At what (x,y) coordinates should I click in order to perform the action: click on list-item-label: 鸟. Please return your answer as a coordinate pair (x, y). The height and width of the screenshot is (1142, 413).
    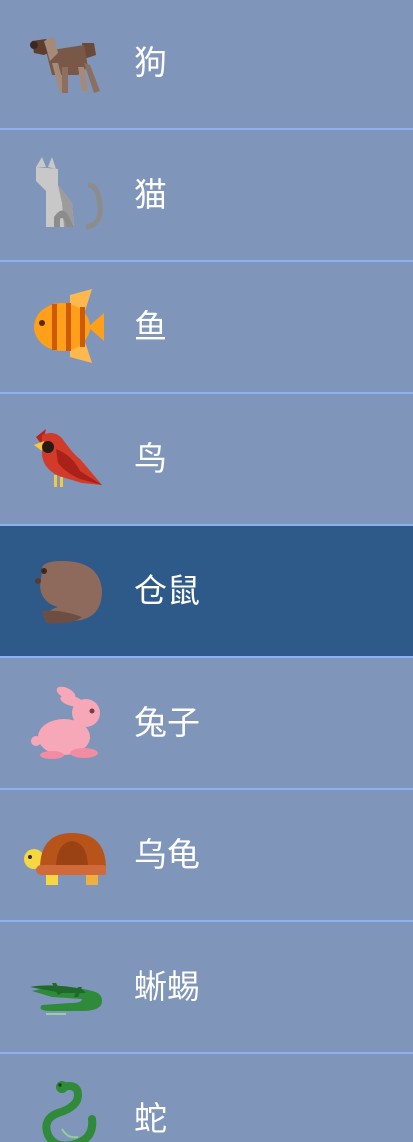
    Looking at the image, I should click on (150, 458).